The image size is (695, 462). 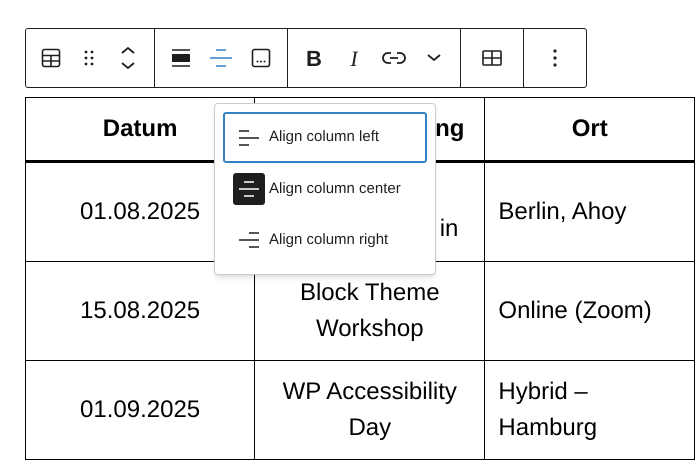 What do you see at coordinates (449, 128) in the screenshot?
I see `column-header: ng` at bounding box center [449, 128].